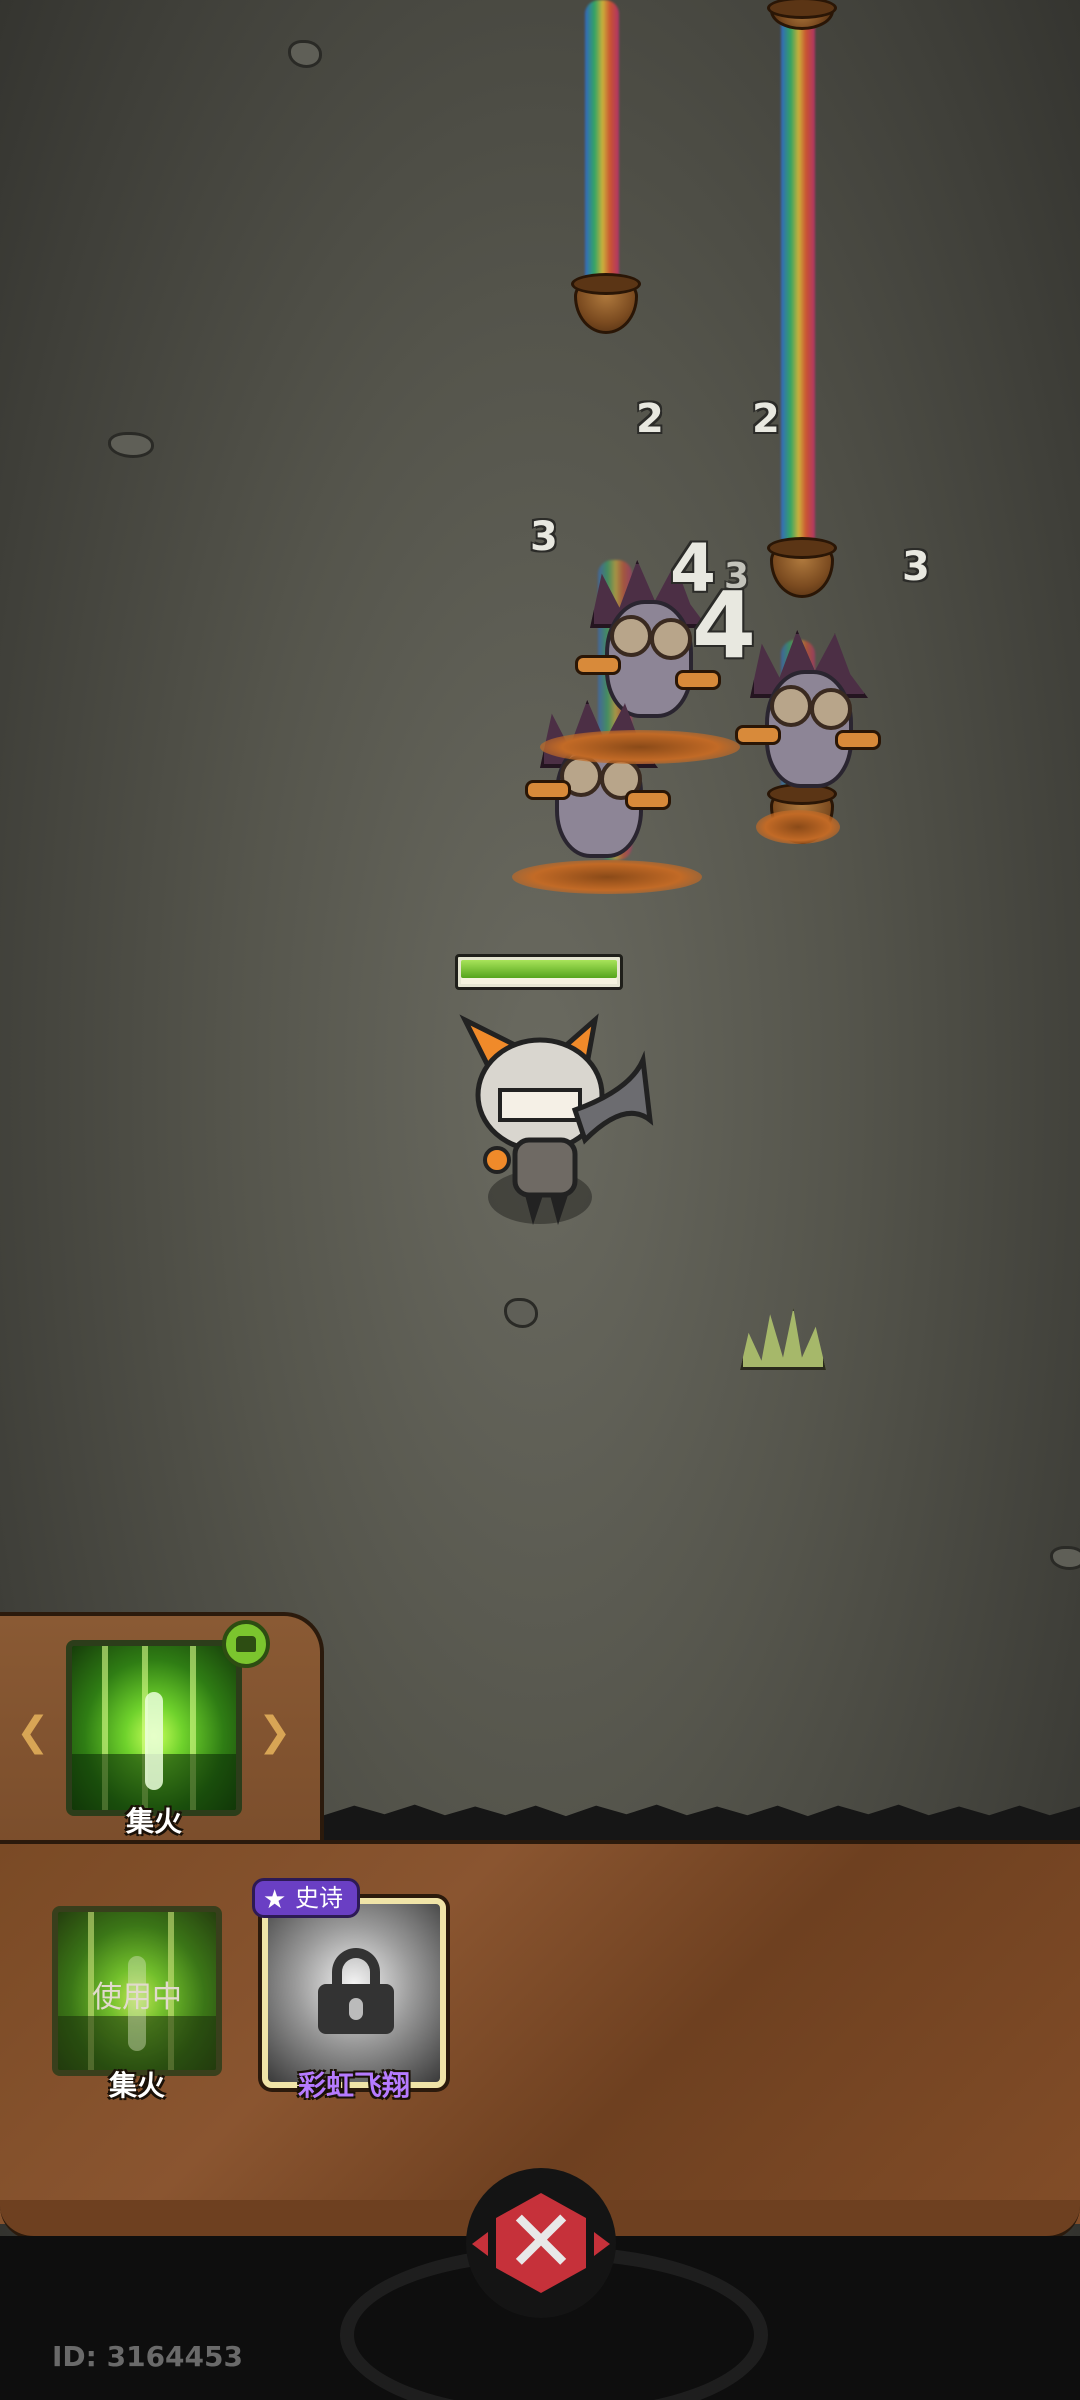 The width and height of the screenshot is (1080, 2400). I want to click on equipped-skill-card: 使用中, so click(137, 1991).